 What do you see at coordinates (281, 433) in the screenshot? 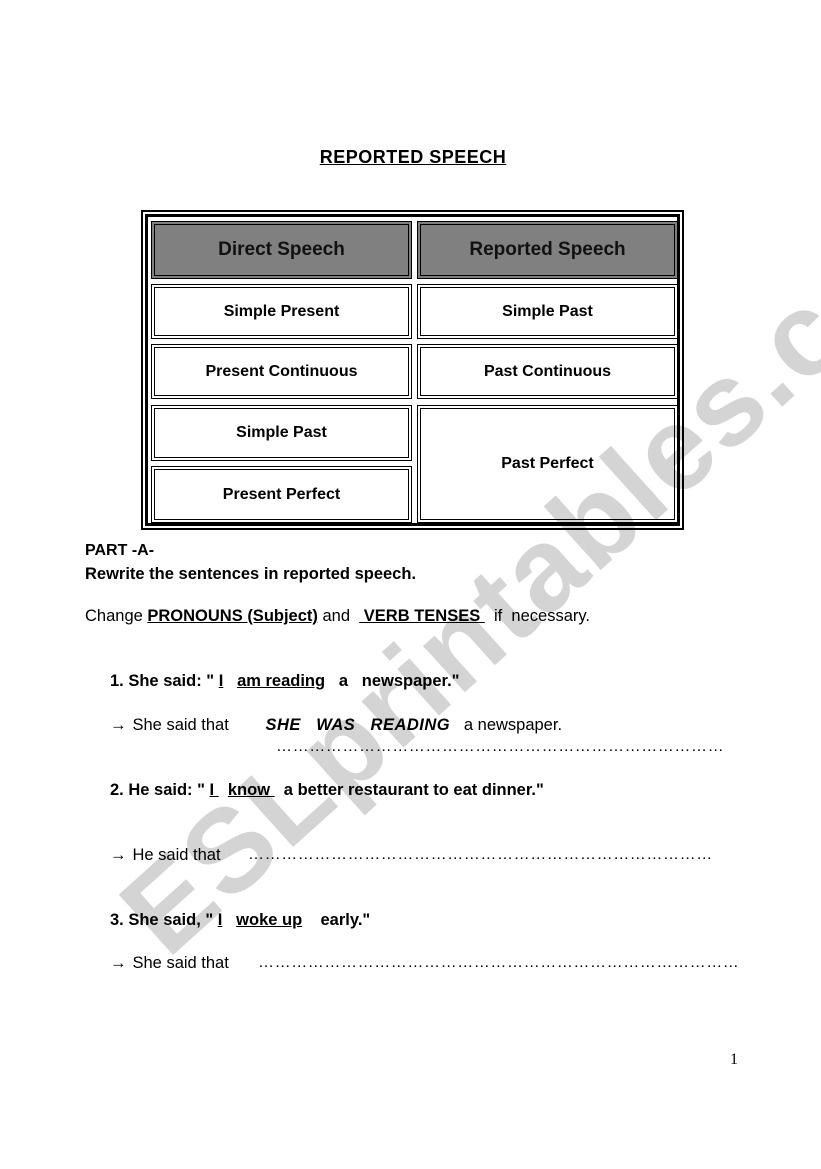
I see `direct-cell: Simple Past` at bounding box center [281, 433].